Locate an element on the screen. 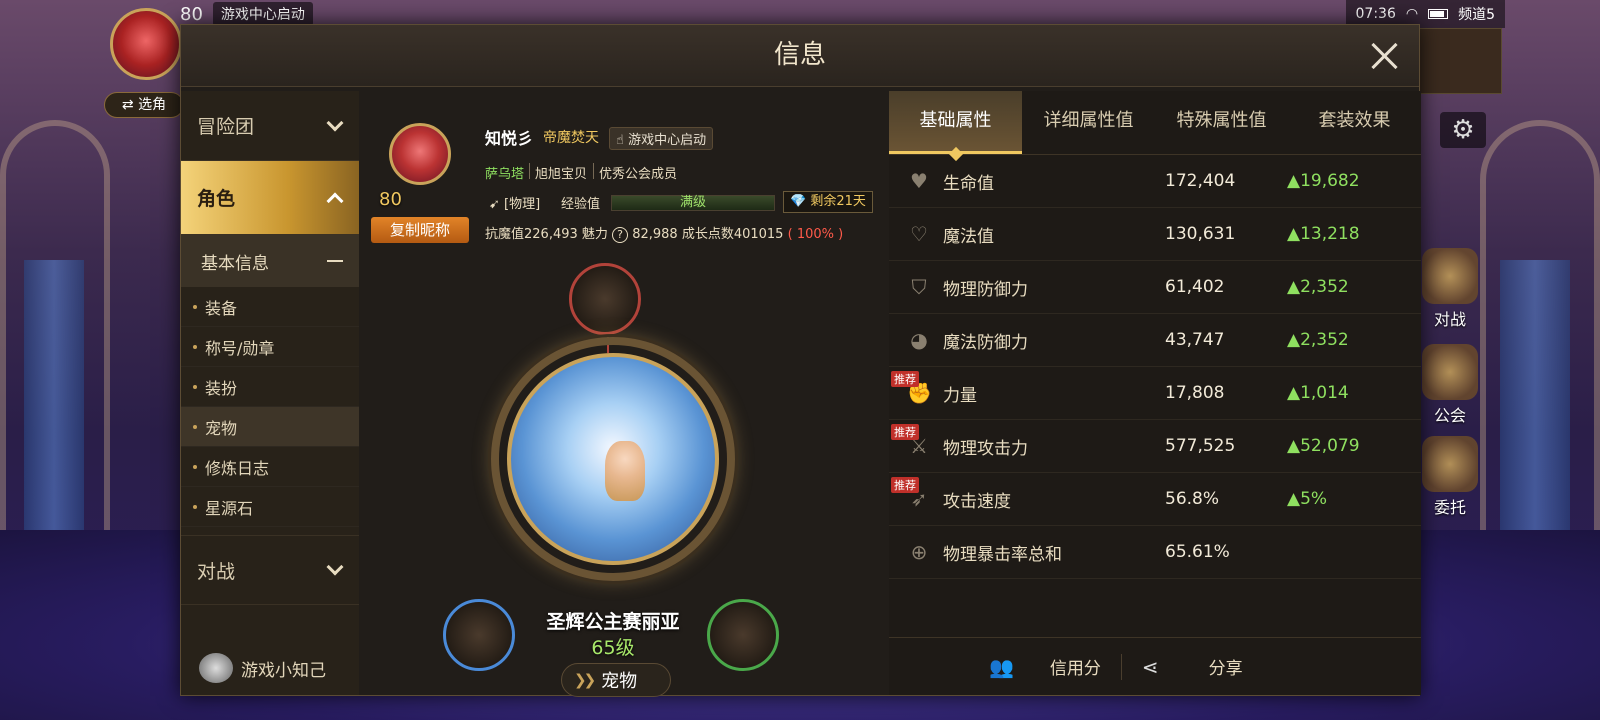 The height and width of the screenshot is (720, 1600). remaining-days-label: 剩余21天 is located at coordinates (838, 201).